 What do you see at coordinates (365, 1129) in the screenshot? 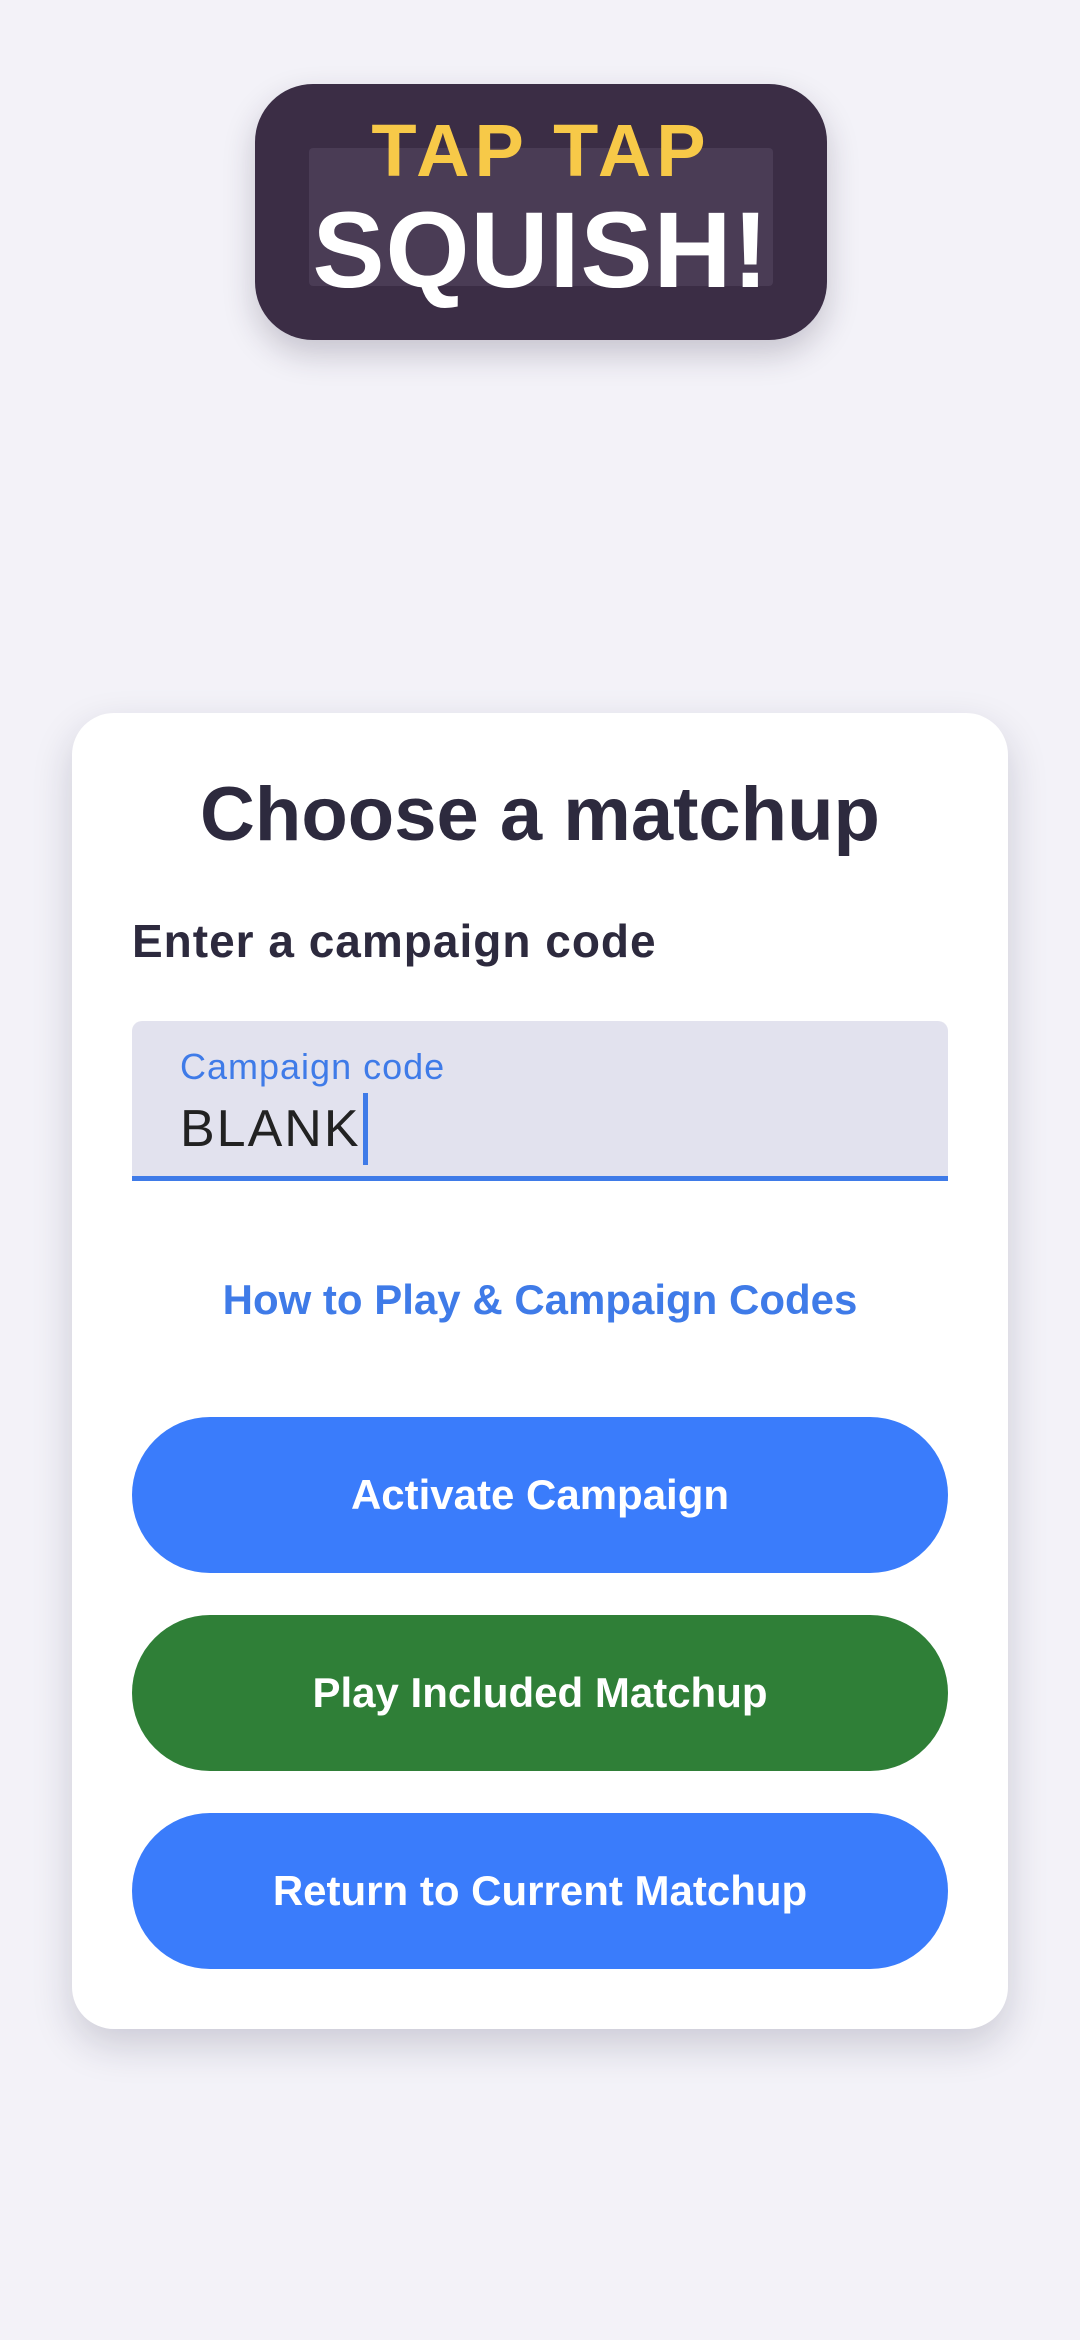
I see `text-cursor` at bounding box center [365, 1129].